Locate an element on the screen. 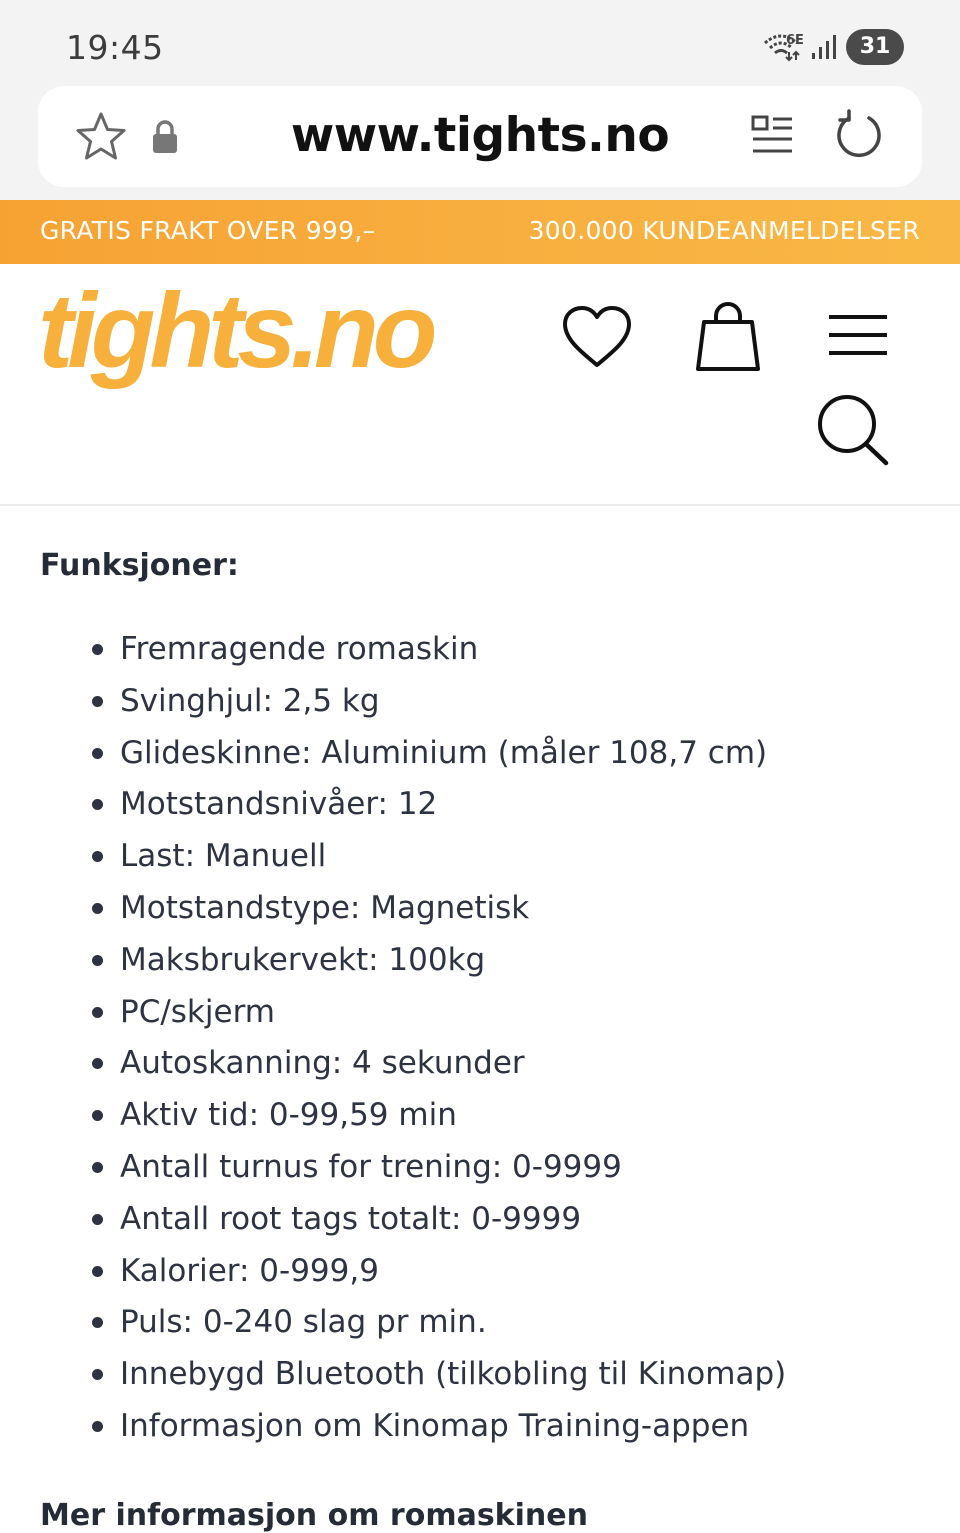 The width and height of the screenshot is (960, 1533). list-item: Motstandstype: Magnetisk is located at coordinates (480, 913).